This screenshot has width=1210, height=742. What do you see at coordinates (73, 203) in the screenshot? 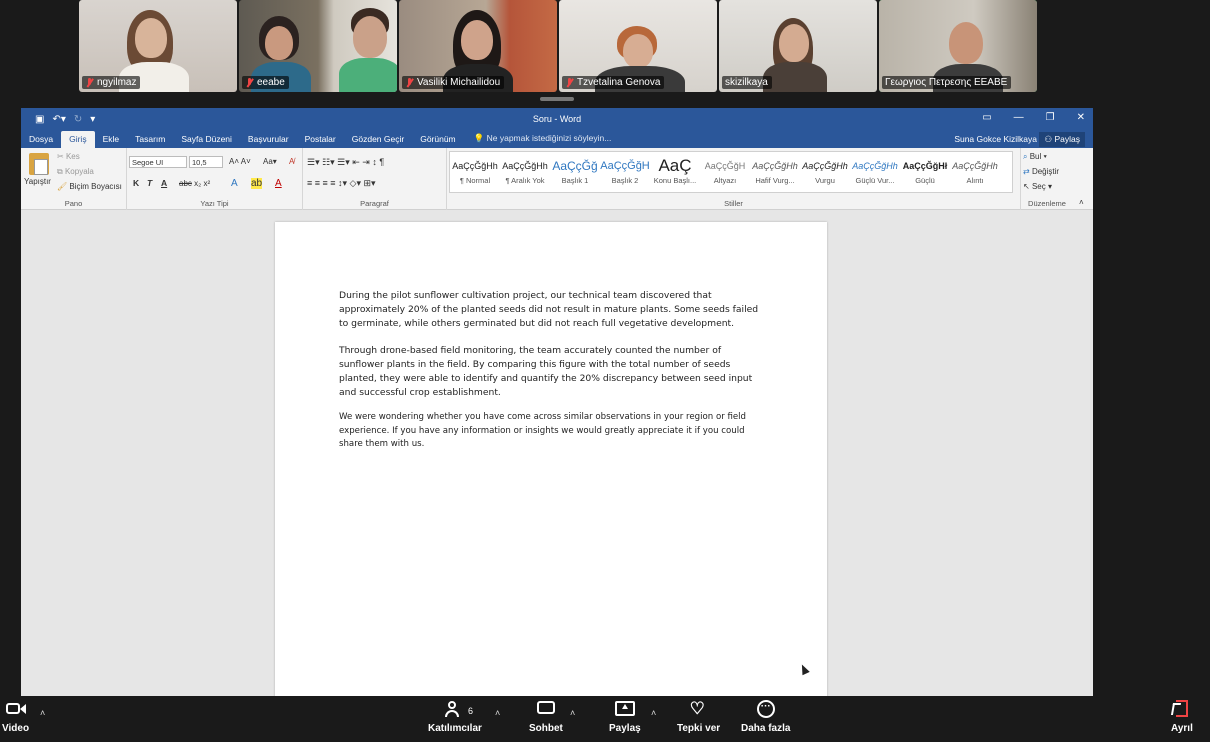
I see `clipboard-group-label: Pano` at bounding box center [73, 203].